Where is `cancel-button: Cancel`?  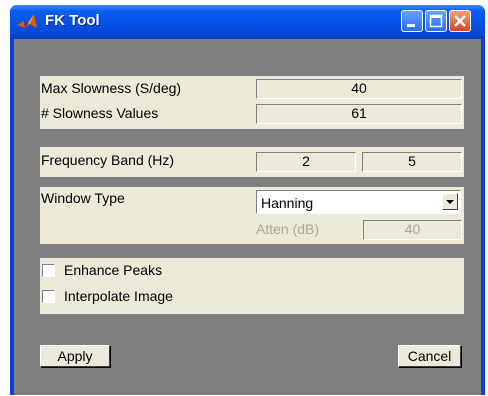 cancel-button: Cancel is located at coordinates (429, 356).